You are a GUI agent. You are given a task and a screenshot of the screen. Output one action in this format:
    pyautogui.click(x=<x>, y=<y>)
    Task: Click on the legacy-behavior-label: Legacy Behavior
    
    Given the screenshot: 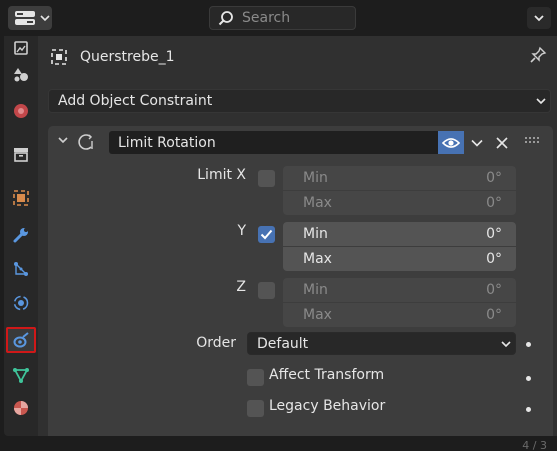 What is the action you would take?
    pyautogui.click(x=327, y=406)
    